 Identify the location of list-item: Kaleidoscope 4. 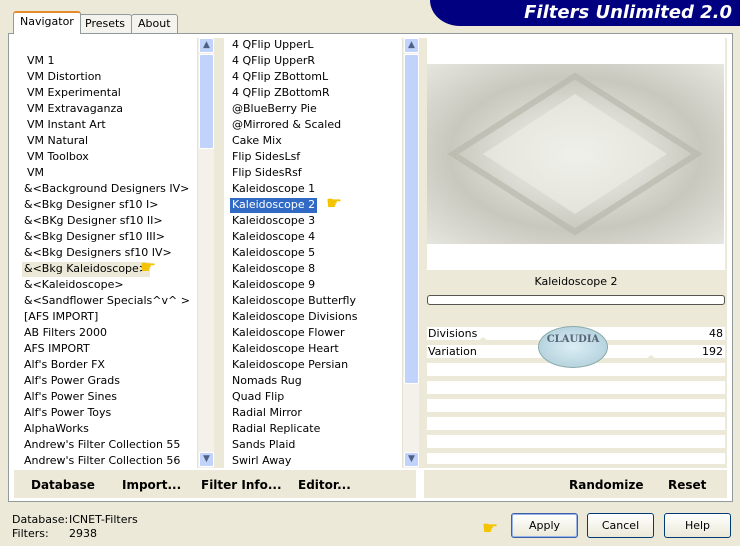
(273, 237).